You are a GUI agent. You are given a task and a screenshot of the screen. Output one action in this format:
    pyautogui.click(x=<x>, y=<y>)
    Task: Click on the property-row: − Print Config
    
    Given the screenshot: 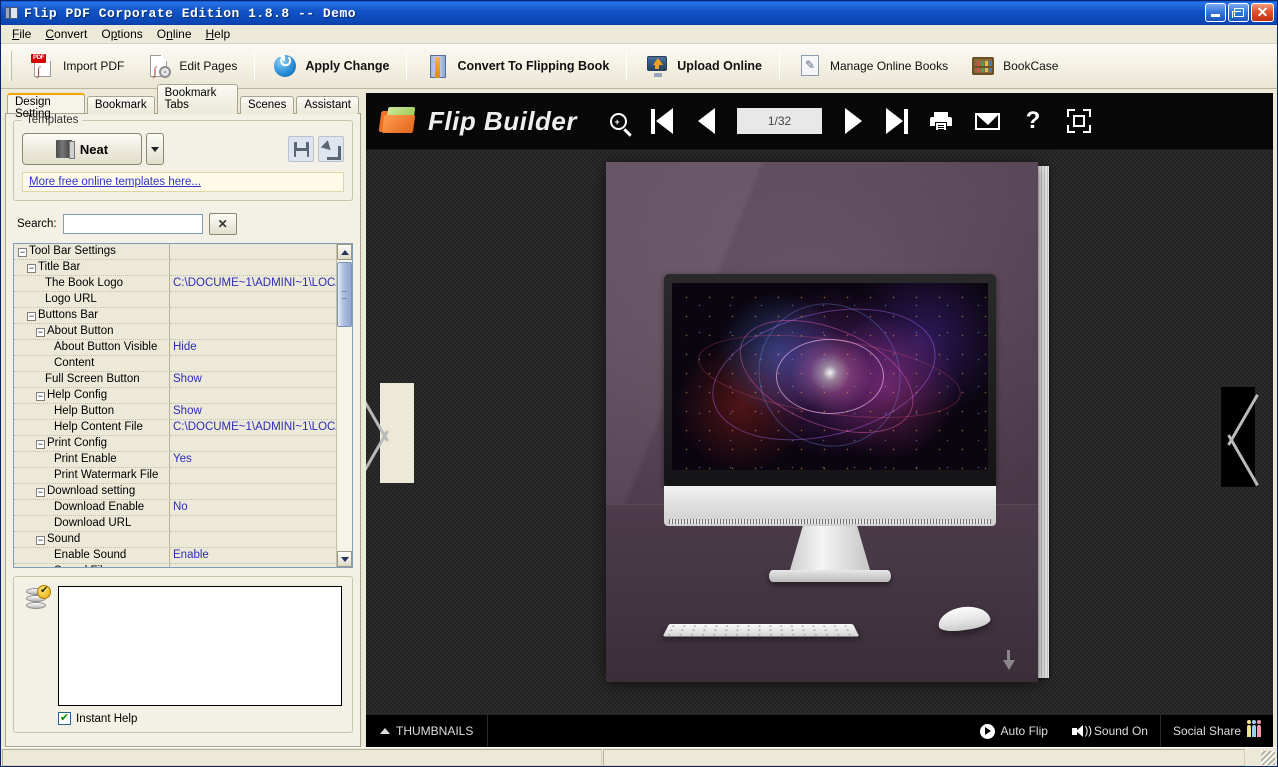 What is the action you would take?
    pyautogui.click(x=175, y=444)
    